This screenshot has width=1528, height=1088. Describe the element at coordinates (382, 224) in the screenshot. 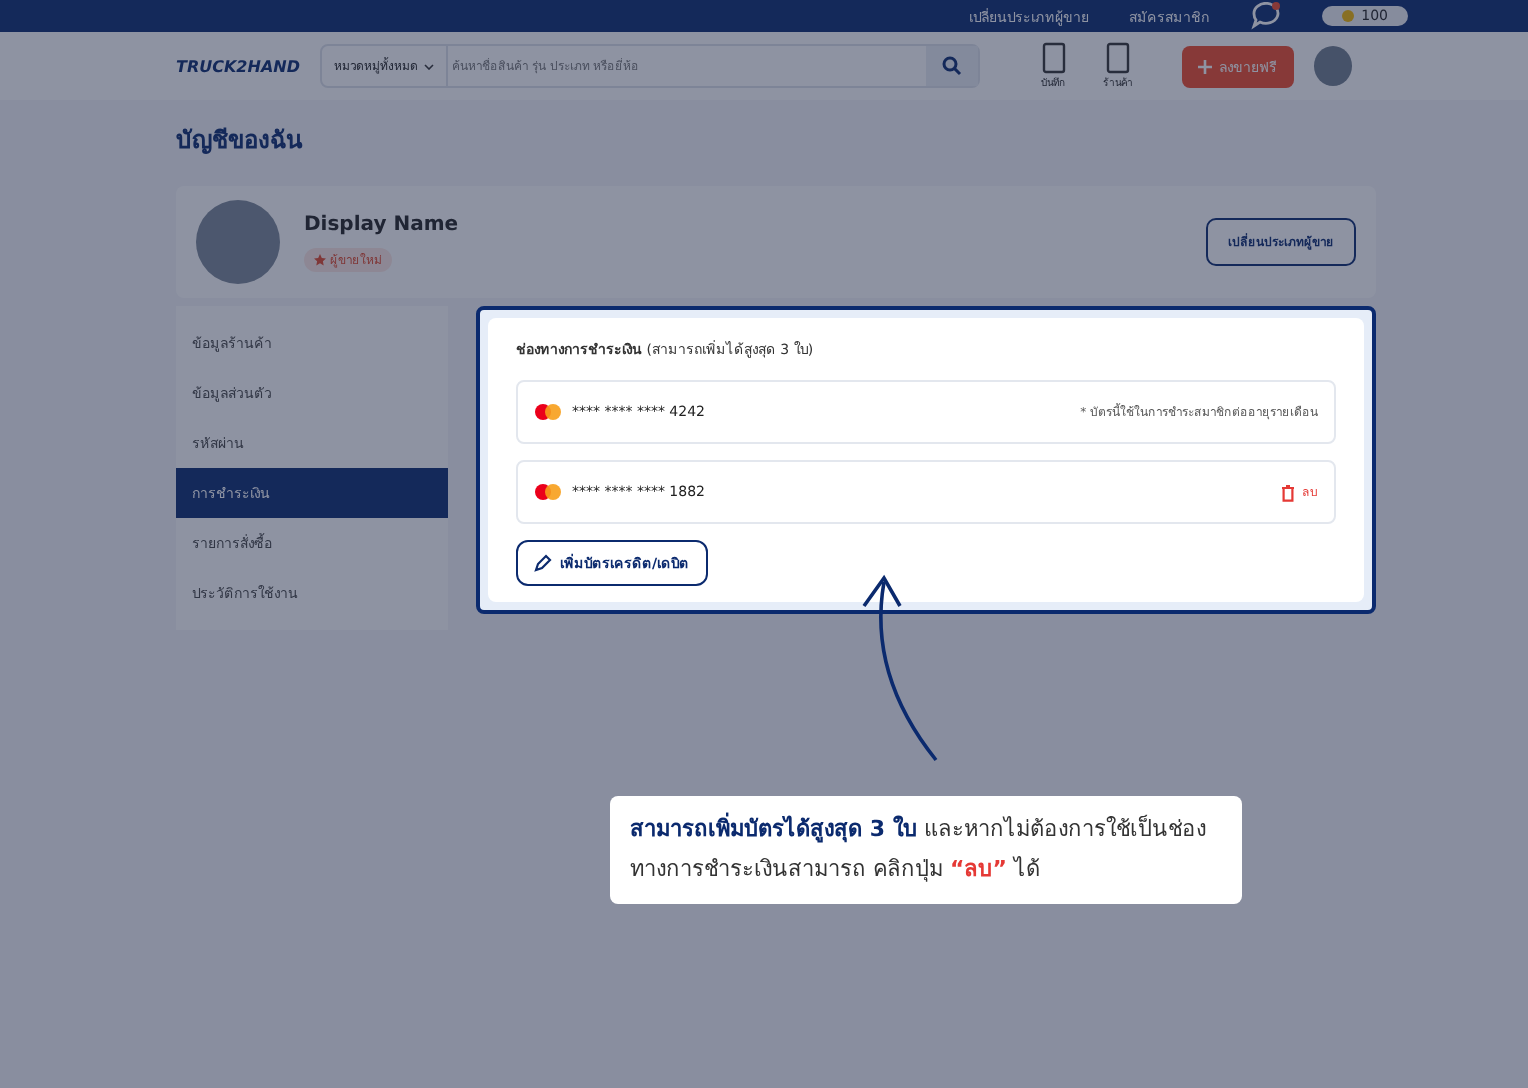

I see `display-name: Display Name` at that location.